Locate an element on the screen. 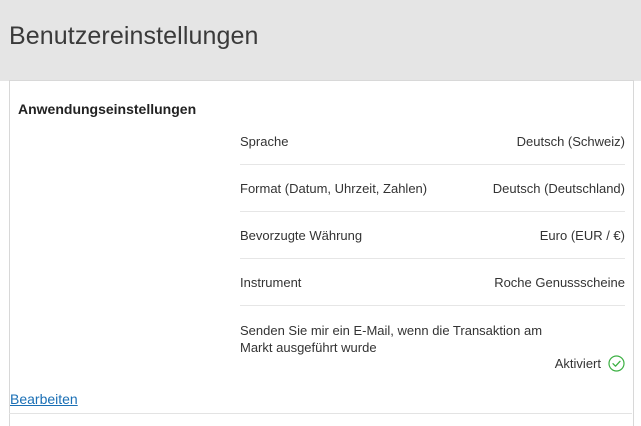  setting-label: Sprache is located at coordinates (264, 141).